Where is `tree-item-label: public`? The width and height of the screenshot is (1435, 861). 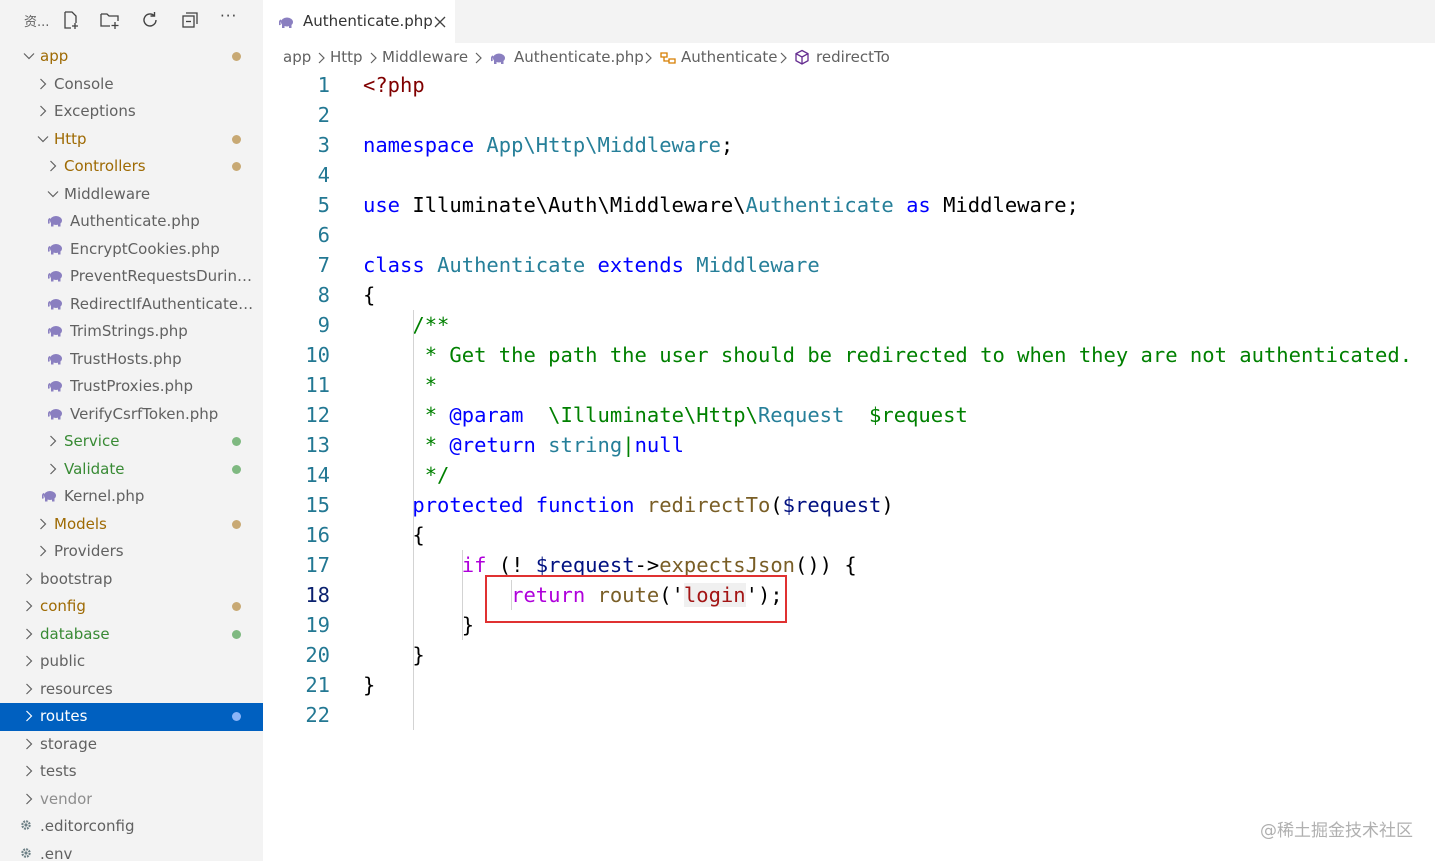
tree-item-label: public is located at coordinates (63, 661).